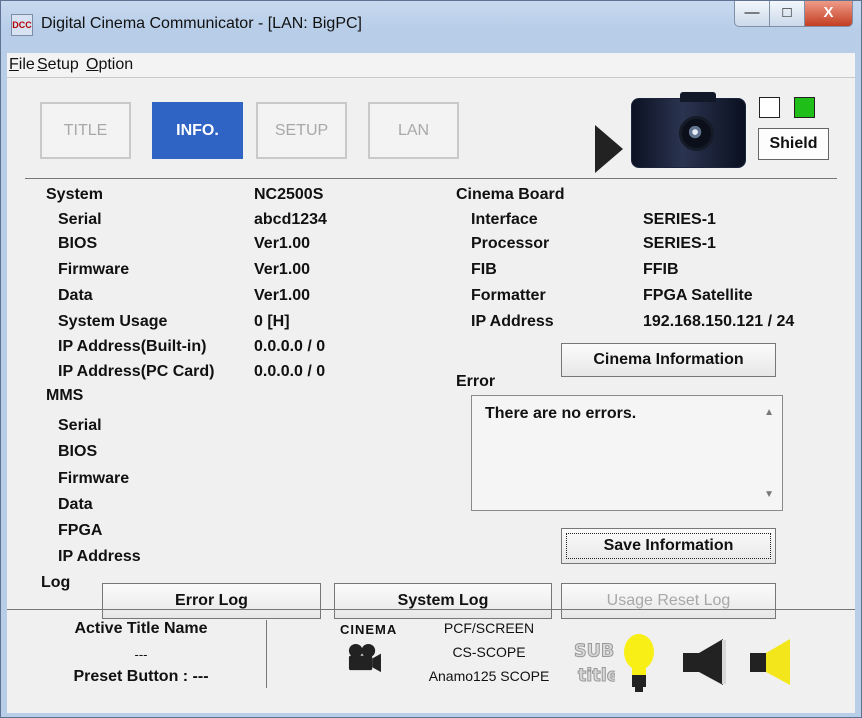  Describe the element at coordinates (80, 219) in the screenshot. I see `system-serial-label: Serial` at that location.